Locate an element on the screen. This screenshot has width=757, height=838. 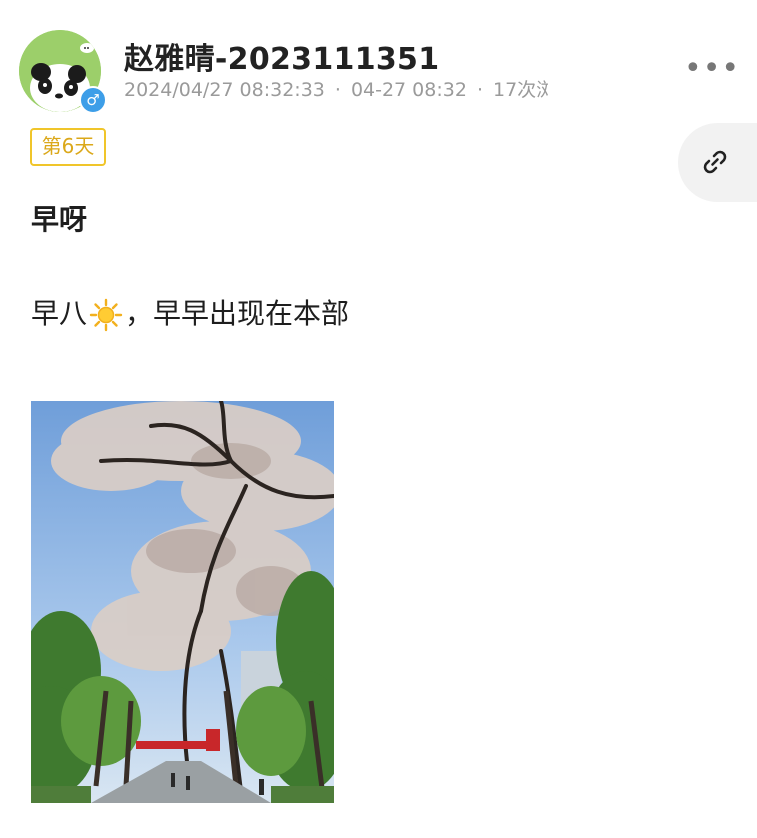
post-meta: 2024/04/27 08:32:33 · 04-27 08:32 · 17次浏 is located at coordinates (336, 88).